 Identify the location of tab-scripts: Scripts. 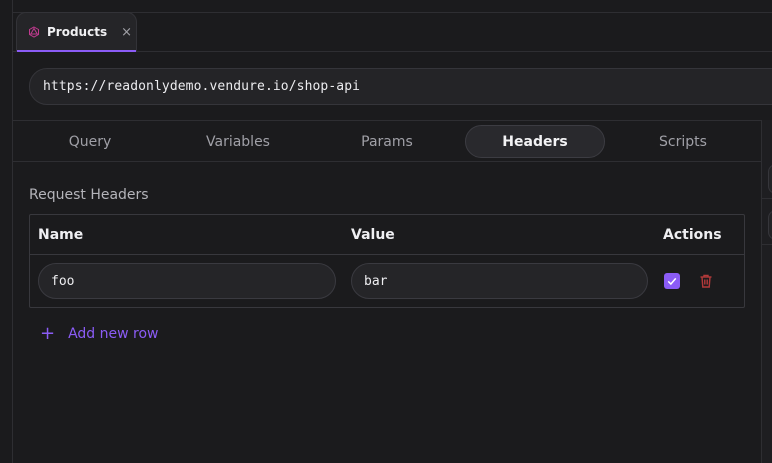
(683, 141).